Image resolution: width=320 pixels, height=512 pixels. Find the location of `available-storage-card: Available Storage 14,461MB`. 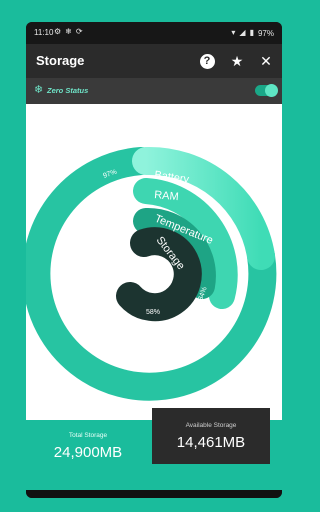

available-storage-card: Available Storage 14,461MB is located at coordinates (211, 436).